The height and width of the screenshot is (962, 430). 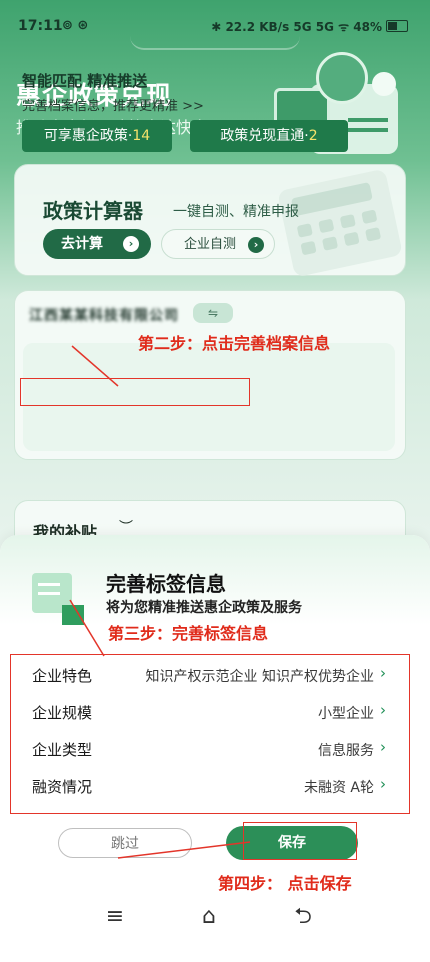 What do you see at coordinates (40, 26) in the screenshot?
I see `status-time: 17:11` at bounding box center [40, 26].